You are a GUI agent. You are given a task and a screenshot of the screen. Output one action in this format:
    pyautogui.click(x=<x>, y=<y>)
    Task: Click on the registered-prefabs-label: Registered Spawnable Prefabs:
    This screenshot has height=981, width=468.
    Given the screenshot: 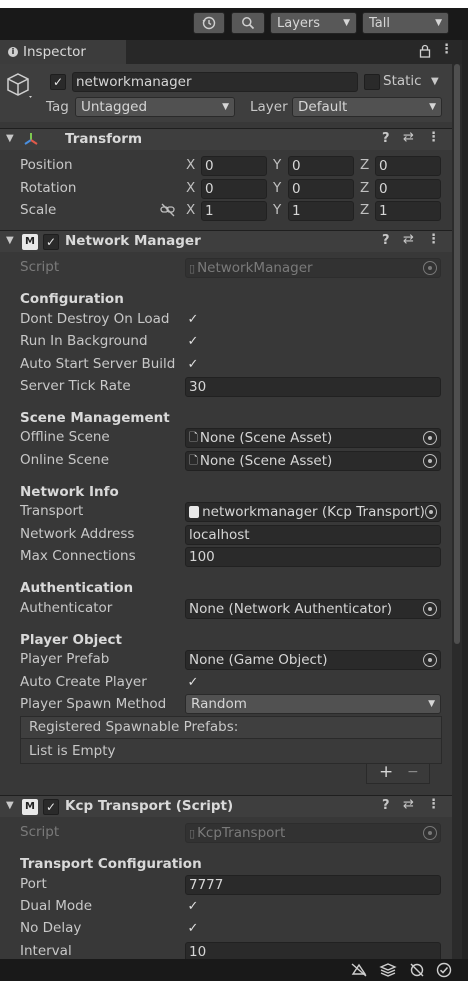 What is the action you would take?
    pyautogui.click(x=134, y=727)
    